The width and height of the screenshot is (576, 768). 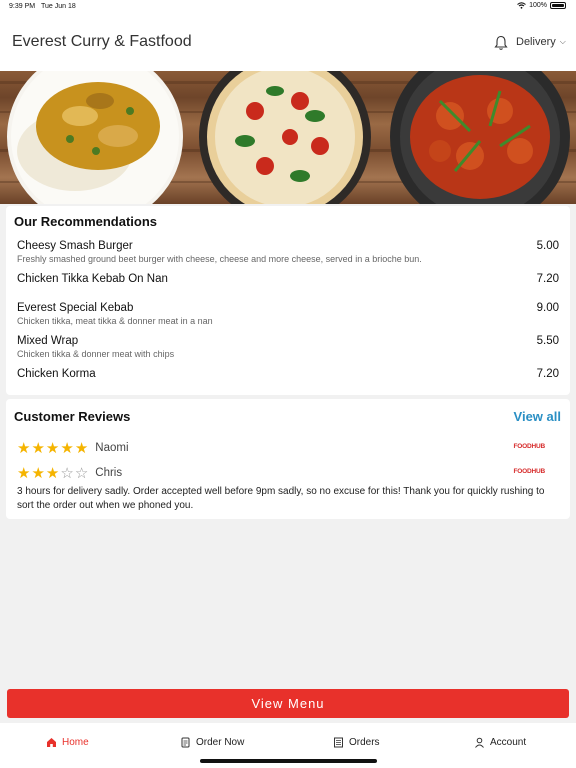 What do you see at coordinates (22, 6) in the screenshot?
I see `status-time: 9:39 PM` at bounding box center [22, 6].